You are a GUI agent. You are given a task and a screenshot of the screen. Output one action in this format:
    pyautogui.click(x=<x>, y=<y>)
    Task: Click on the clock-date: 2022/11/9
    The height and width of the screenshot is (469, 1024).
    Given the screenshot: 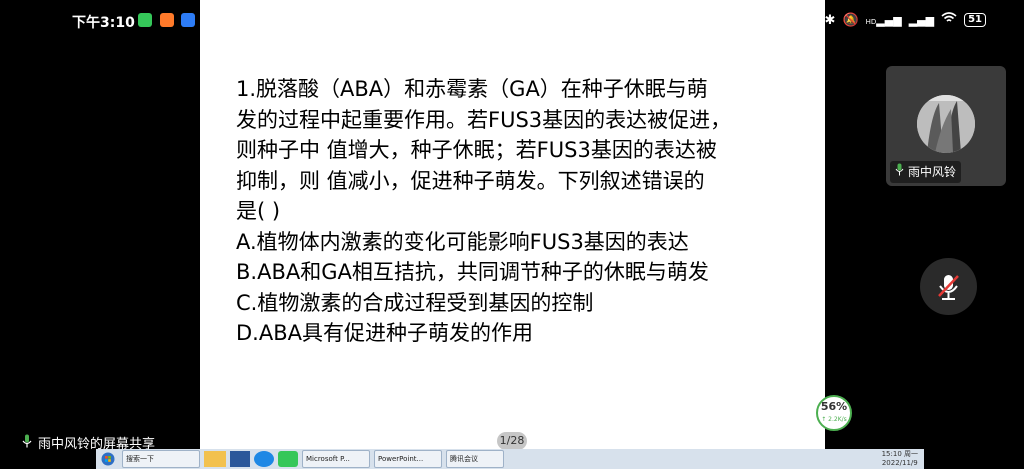 What is the action you would take?
    pyautogui.click(x=899, y=463)
    